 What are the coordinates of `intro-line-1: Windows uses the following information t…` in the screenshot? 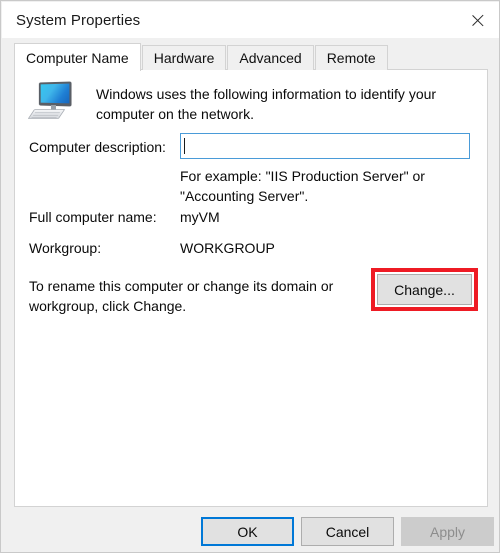 It's located at (266, 94).